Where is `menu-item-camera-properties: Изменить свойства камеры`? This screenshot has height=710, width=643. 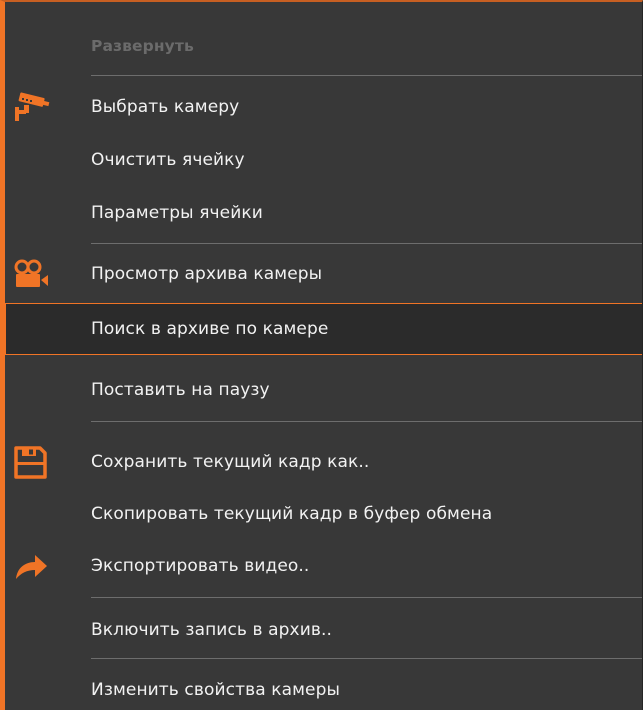
menu-item-camera-properties: Изменить свойства камеры is located at coordinates (323, 687).